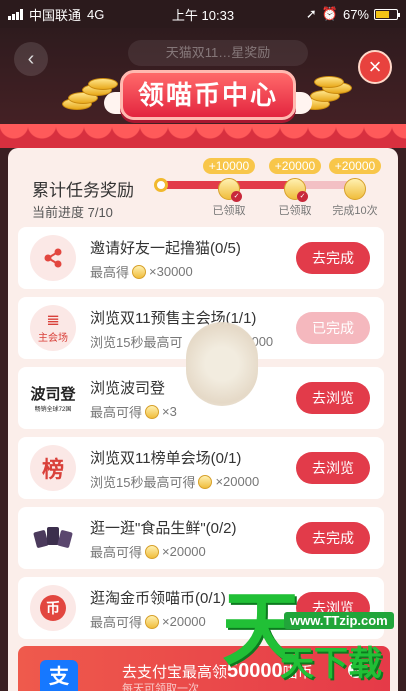  What do you see at coordinates (311, 13) in the screenshot?
I see `location-icon: ➚` at bounding box center [311, 13].